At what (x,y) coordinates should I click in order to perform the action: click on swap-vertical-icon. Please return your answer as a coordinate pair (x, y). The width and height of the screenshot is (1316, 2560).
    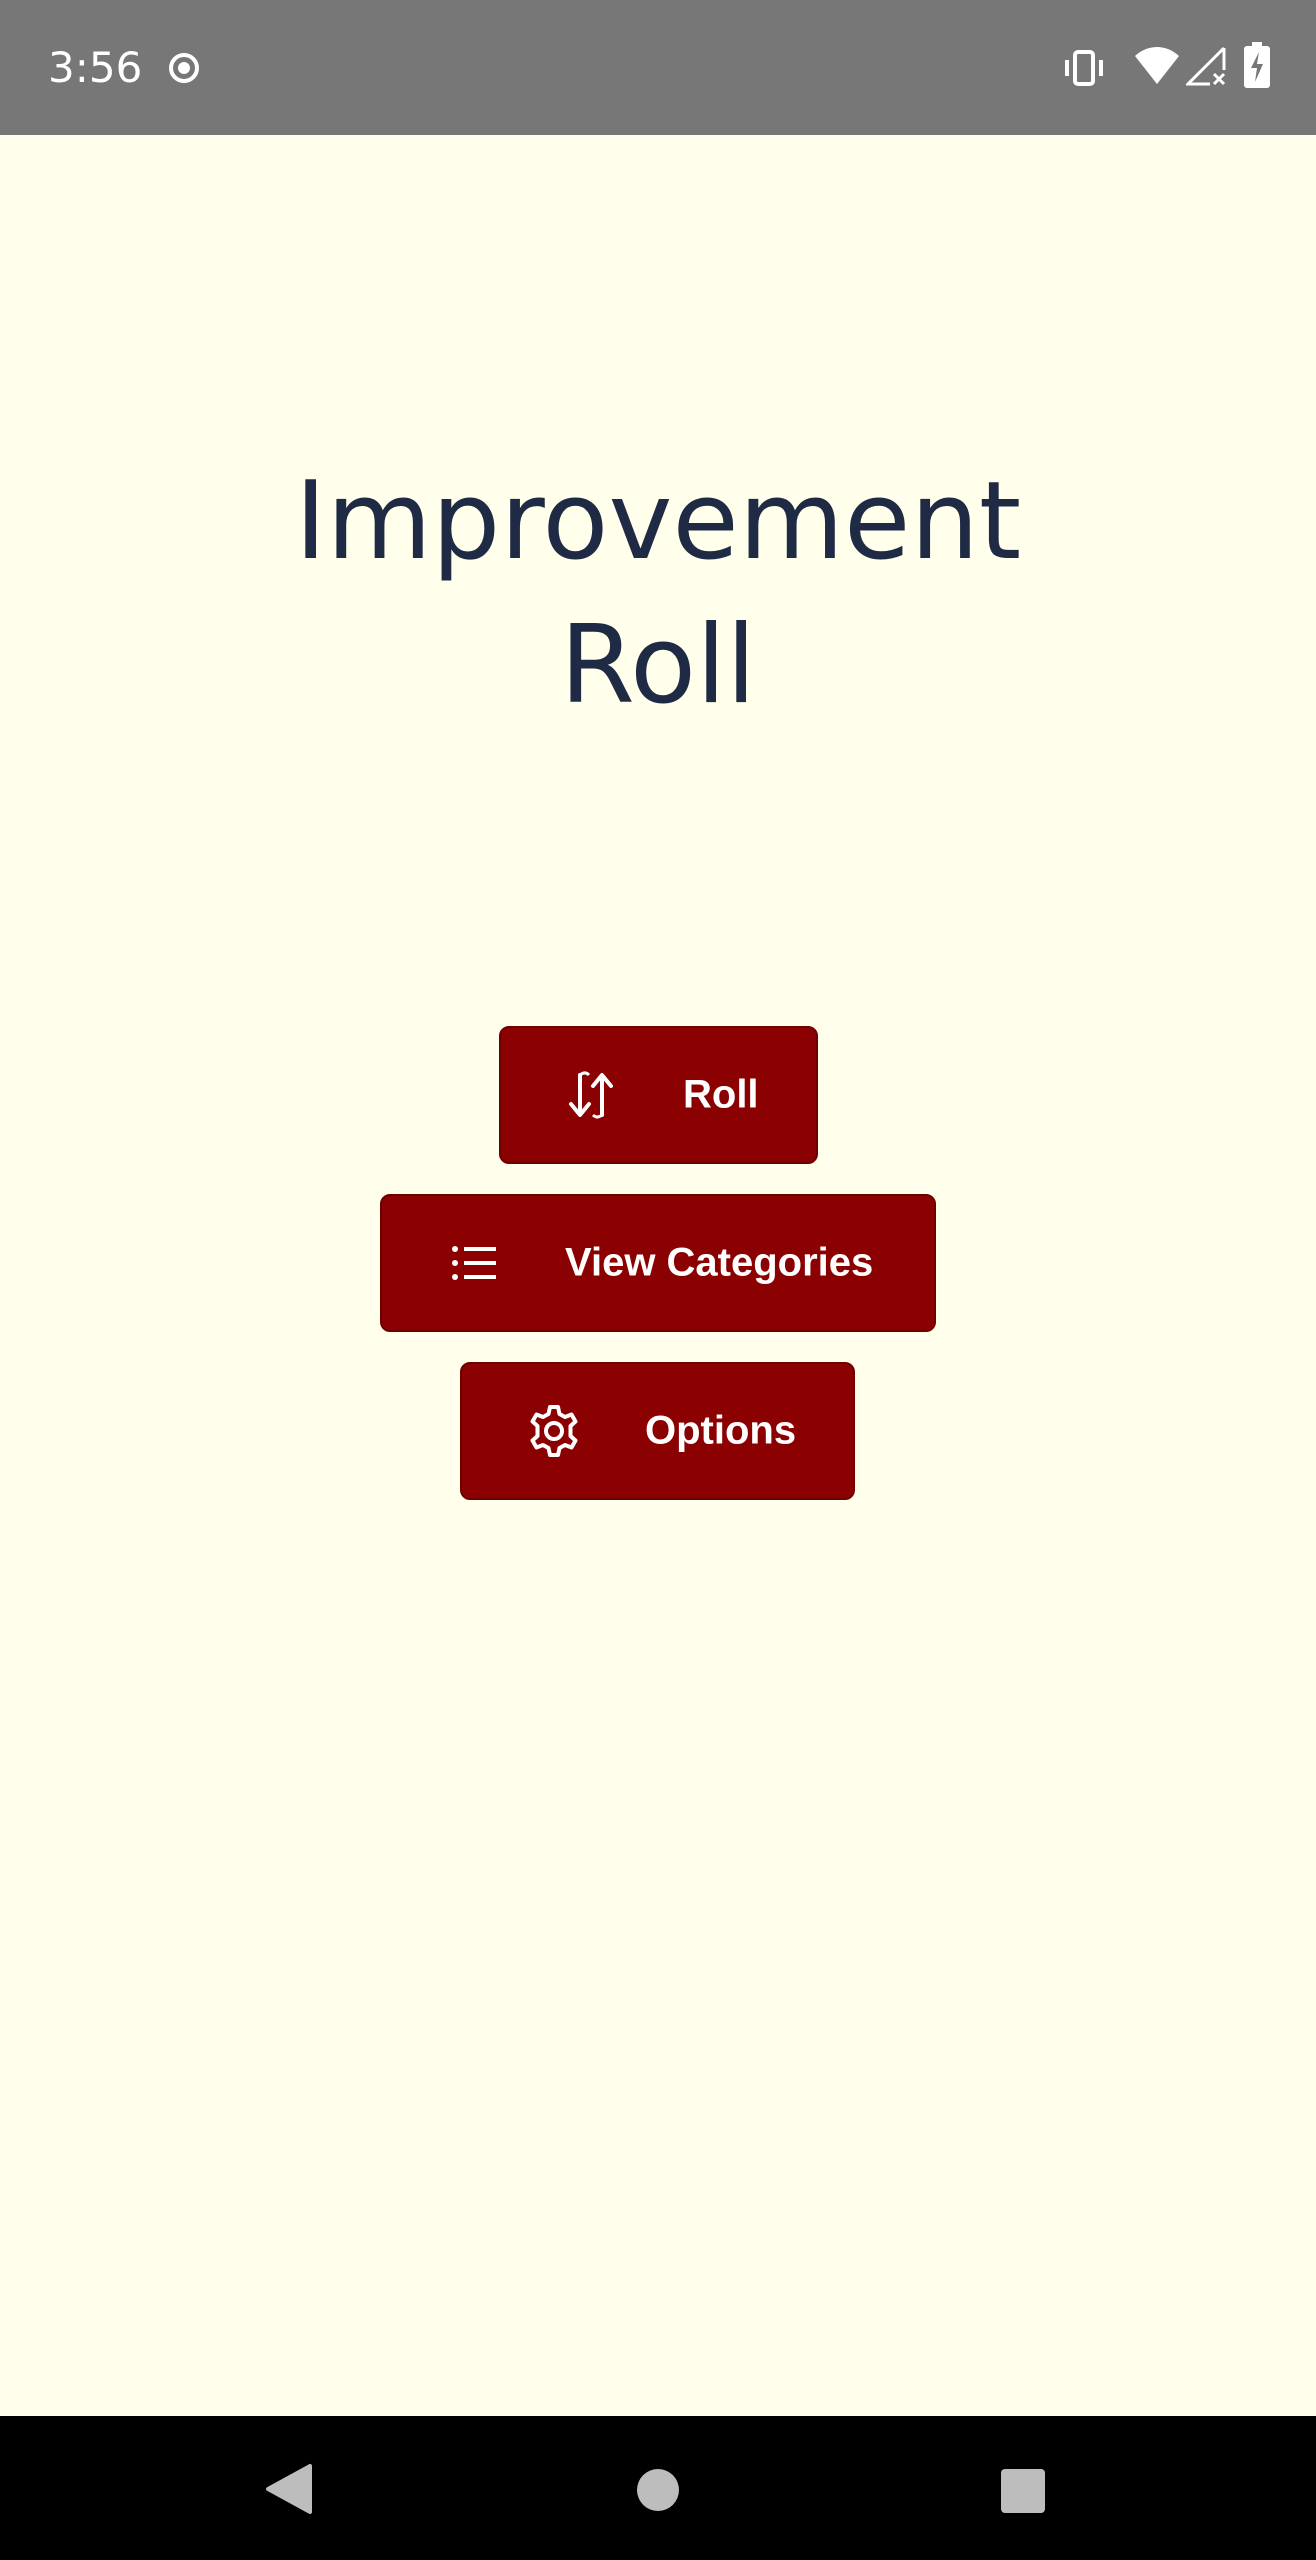
    Looking at the image, I should click on (591, 1095).